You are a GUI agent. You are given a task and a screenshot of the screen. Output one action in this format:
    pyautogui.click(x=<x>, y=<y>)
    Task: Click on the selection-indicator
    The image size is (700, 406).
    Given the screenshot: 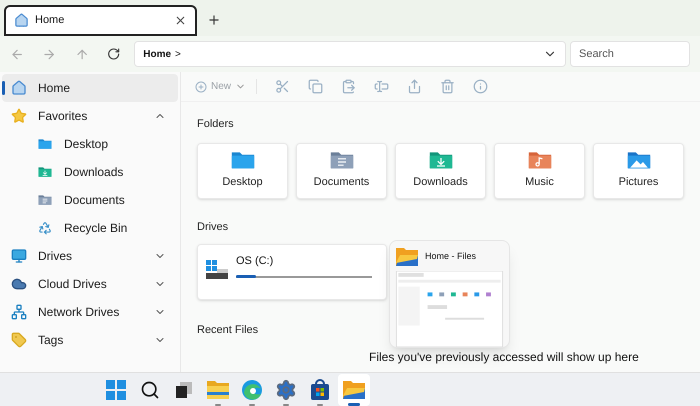 What is the action you would take?
    pyautogui.click(x=3, y=88)
    